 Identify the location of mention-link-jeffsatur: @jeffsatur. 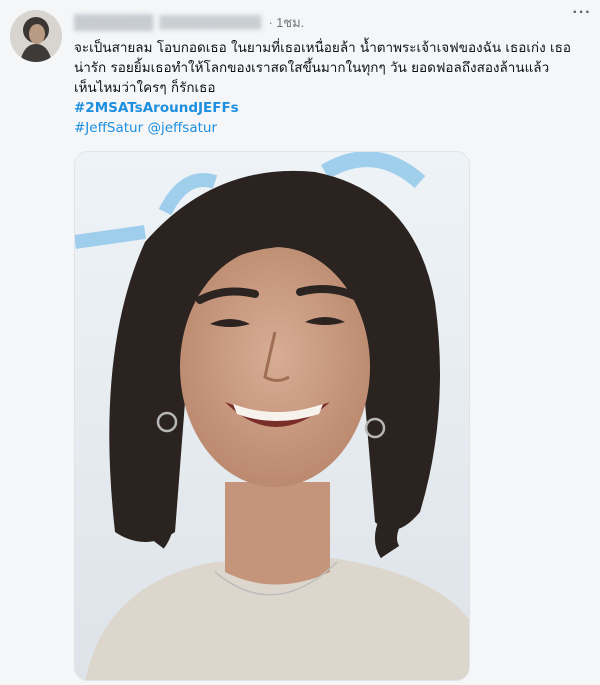
(182, 128).